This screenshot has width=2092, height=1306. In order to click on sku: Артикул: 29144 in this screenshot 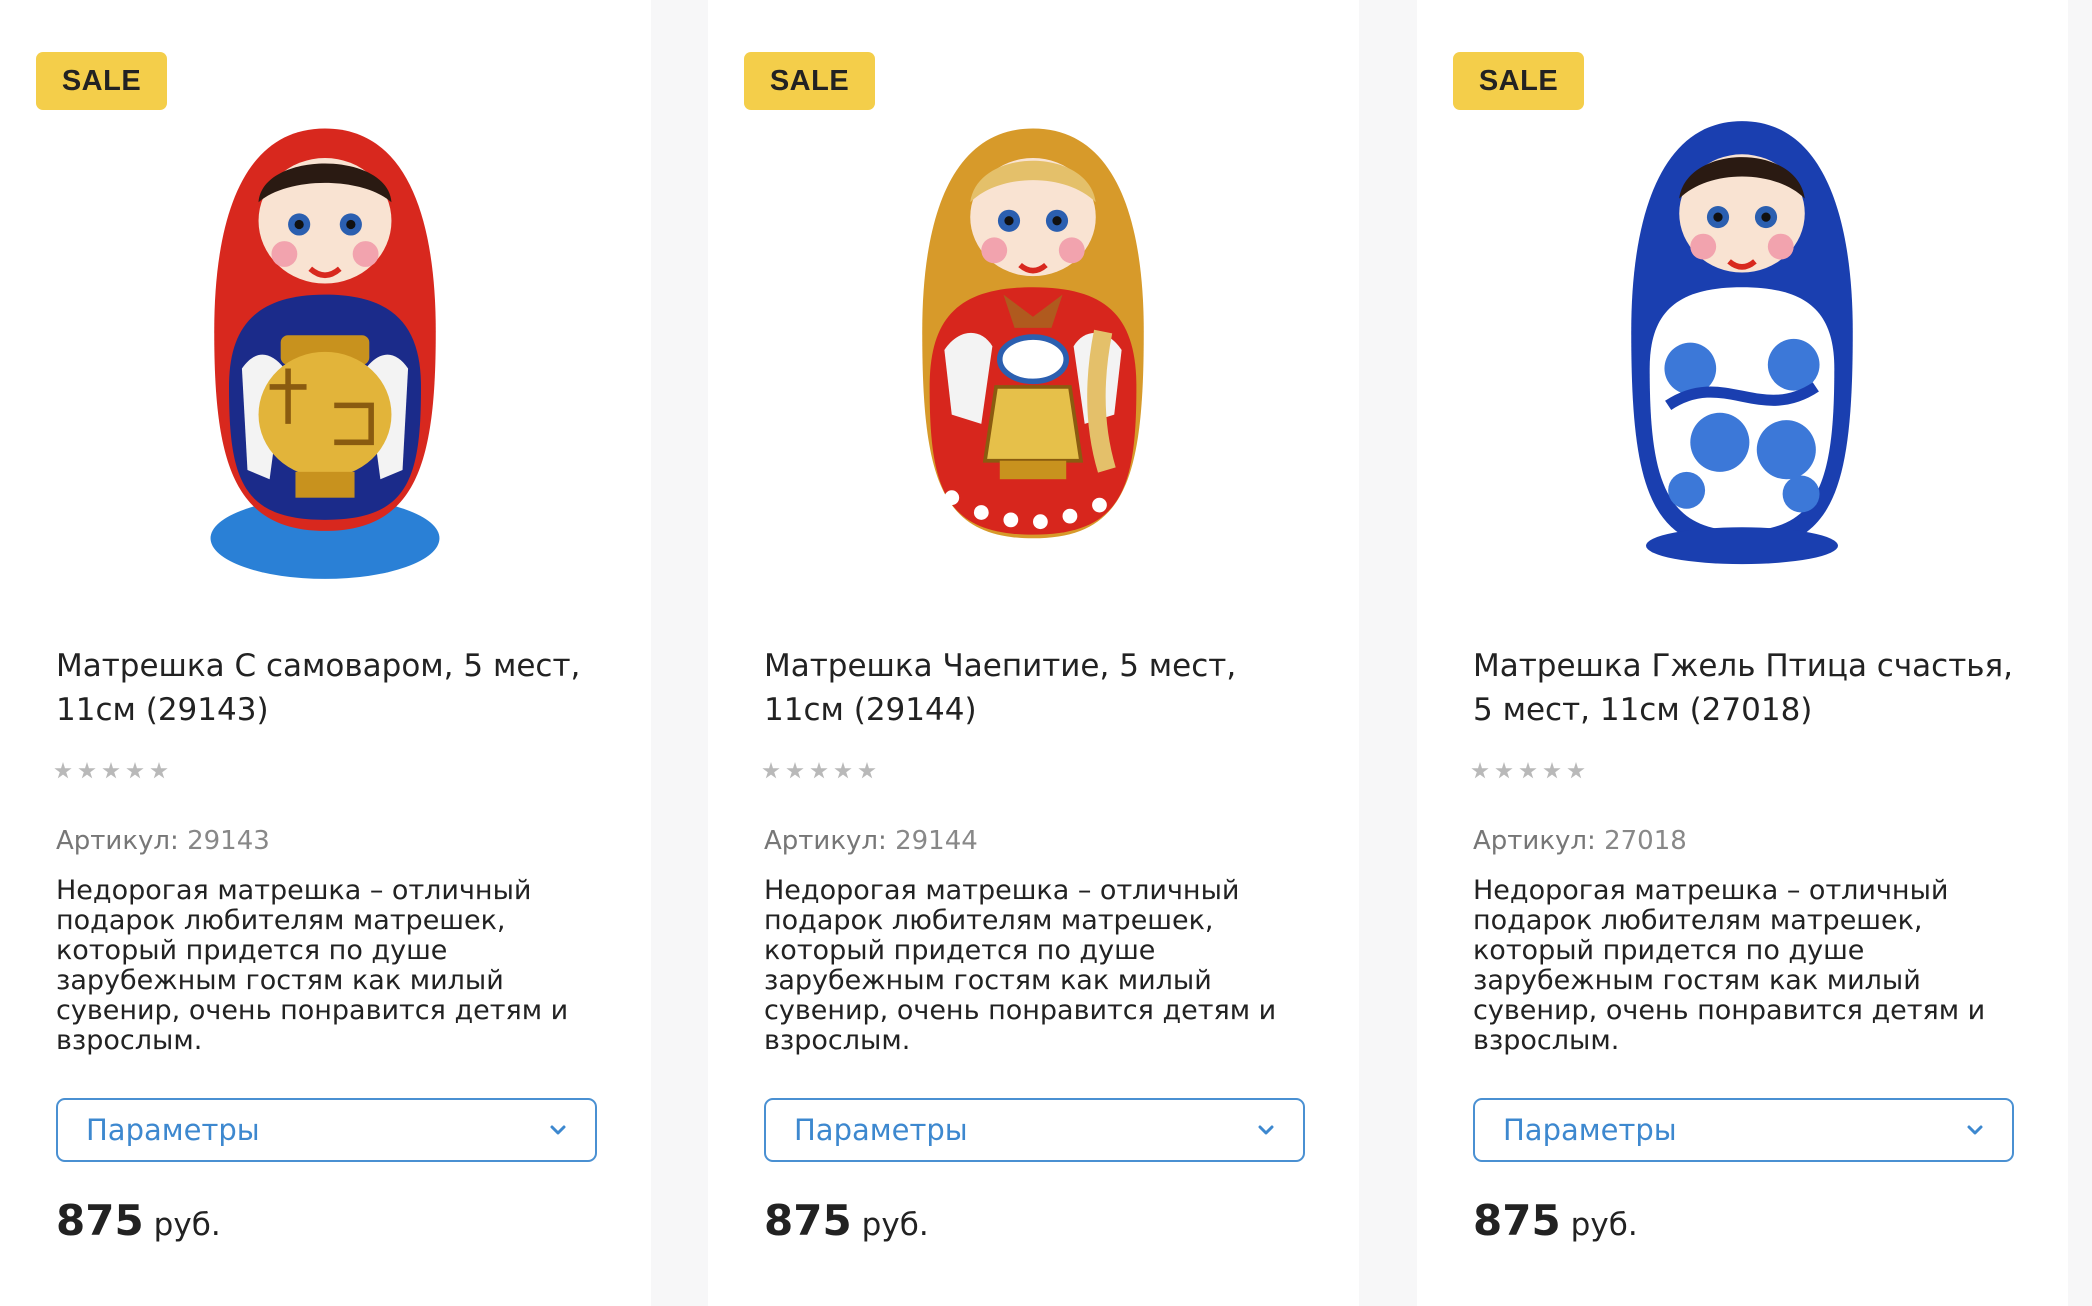, I will do `click(871, 841)`.